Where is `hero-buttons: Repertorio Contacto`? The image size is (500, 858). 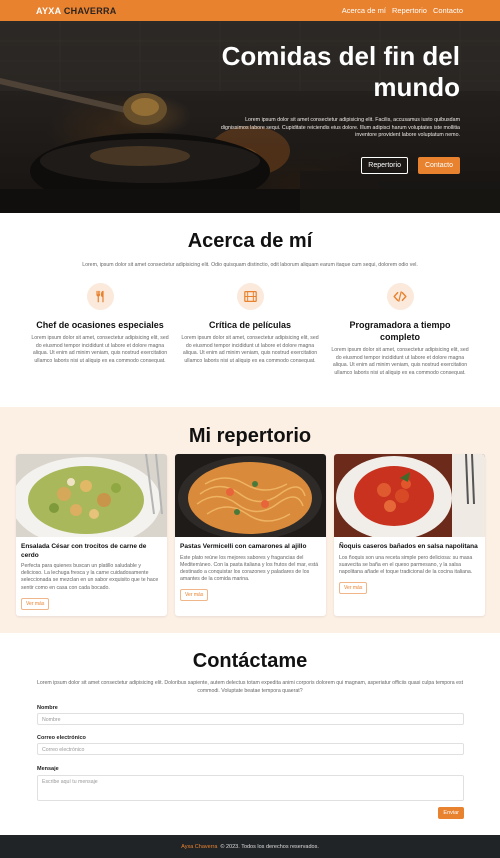 hero-buttons: Repertorio Contacto is located at coordinates (410, 165).